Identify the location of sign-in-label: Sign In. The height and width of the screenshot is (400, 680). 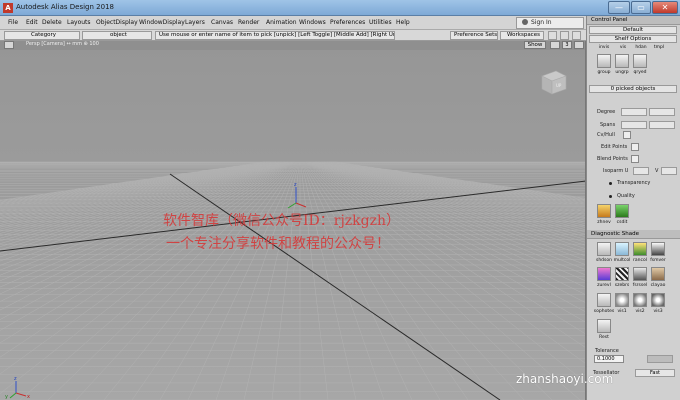
(541, 22).